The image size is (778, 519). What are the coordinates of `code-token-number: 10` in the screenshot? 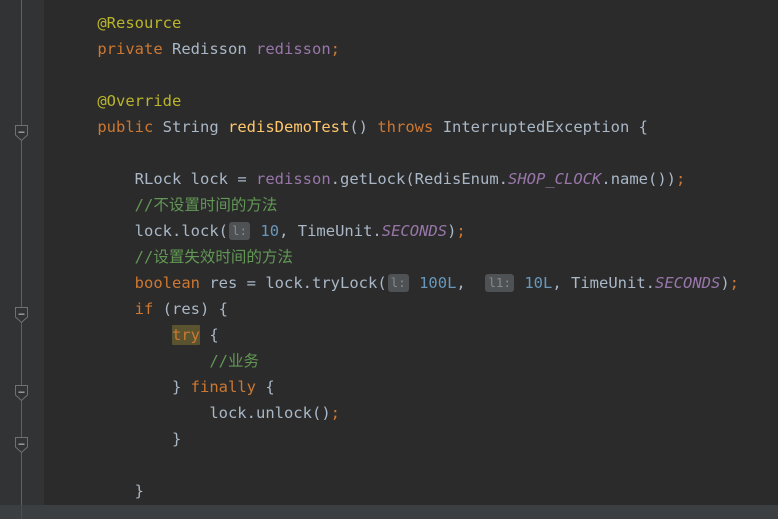 It's located at (270, 231).